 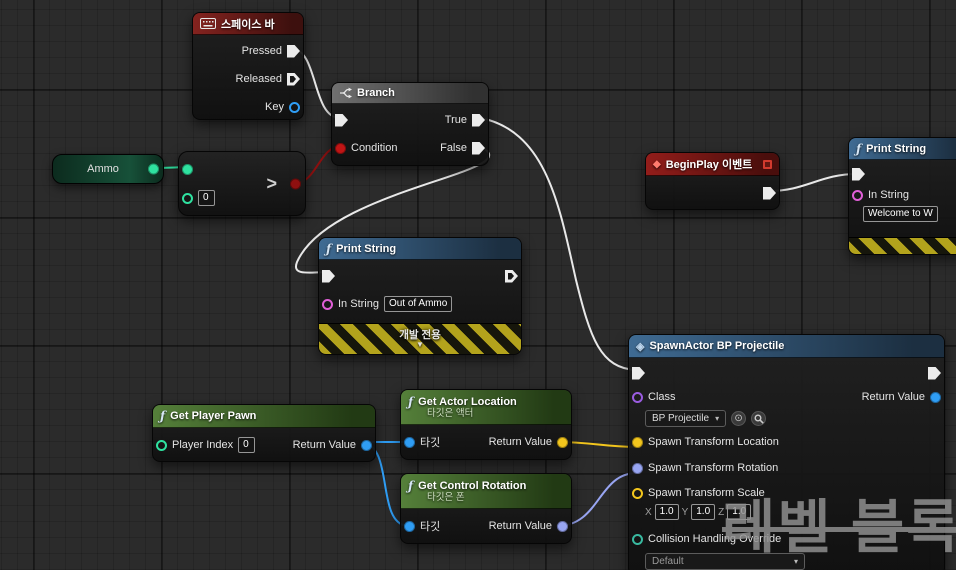 What do you see at coordinates (706, 493) in the screenshot?
I see `pin-label-spawn-transform-scale: Spawn Transform Scale` at bounding box center [706, 493].